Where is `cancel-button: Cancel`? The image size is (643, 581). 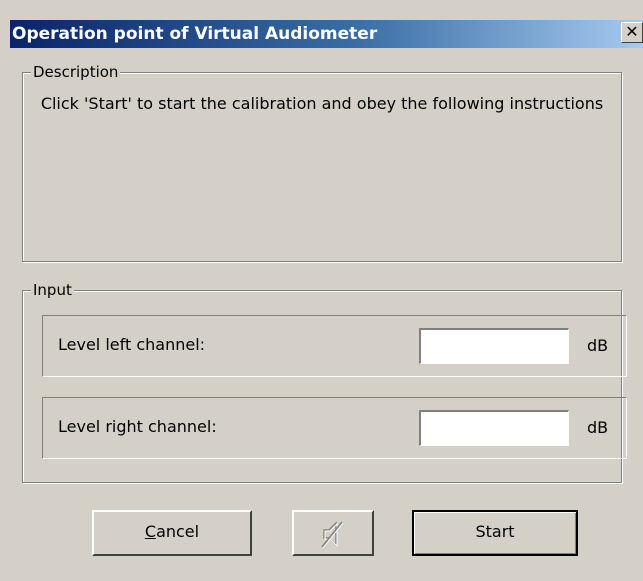
cancel-button: Cancel is located at coordinates (172, 533).